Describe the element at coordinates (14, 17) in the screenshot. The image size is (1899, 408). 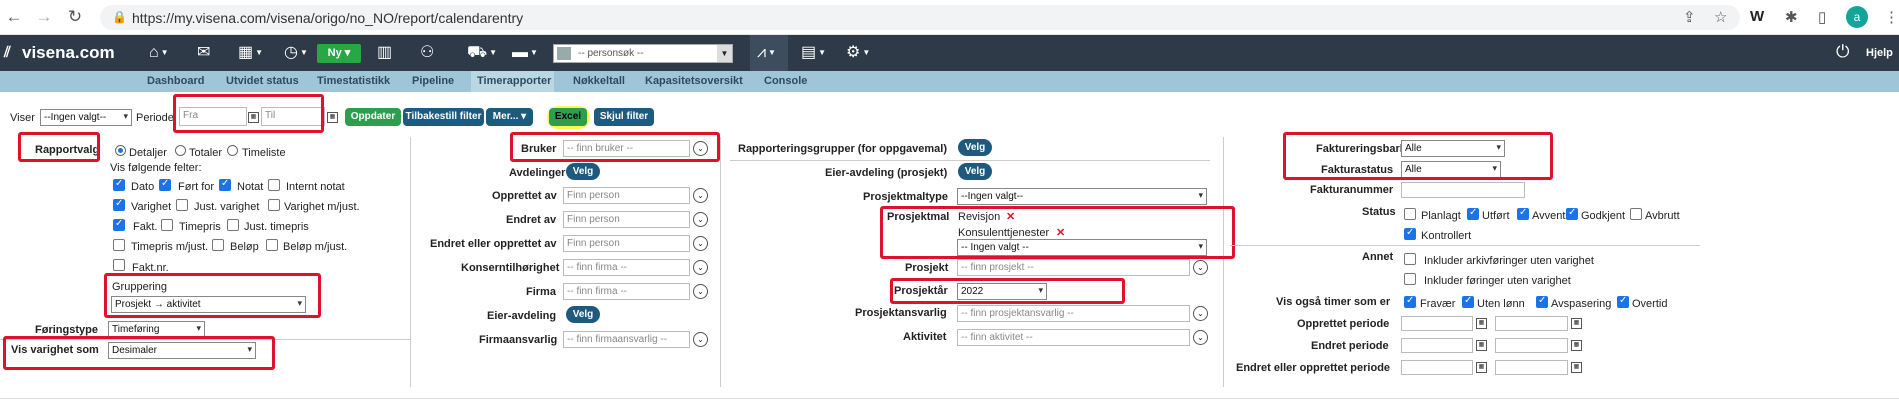
I see `back-icon: ←` at that location.